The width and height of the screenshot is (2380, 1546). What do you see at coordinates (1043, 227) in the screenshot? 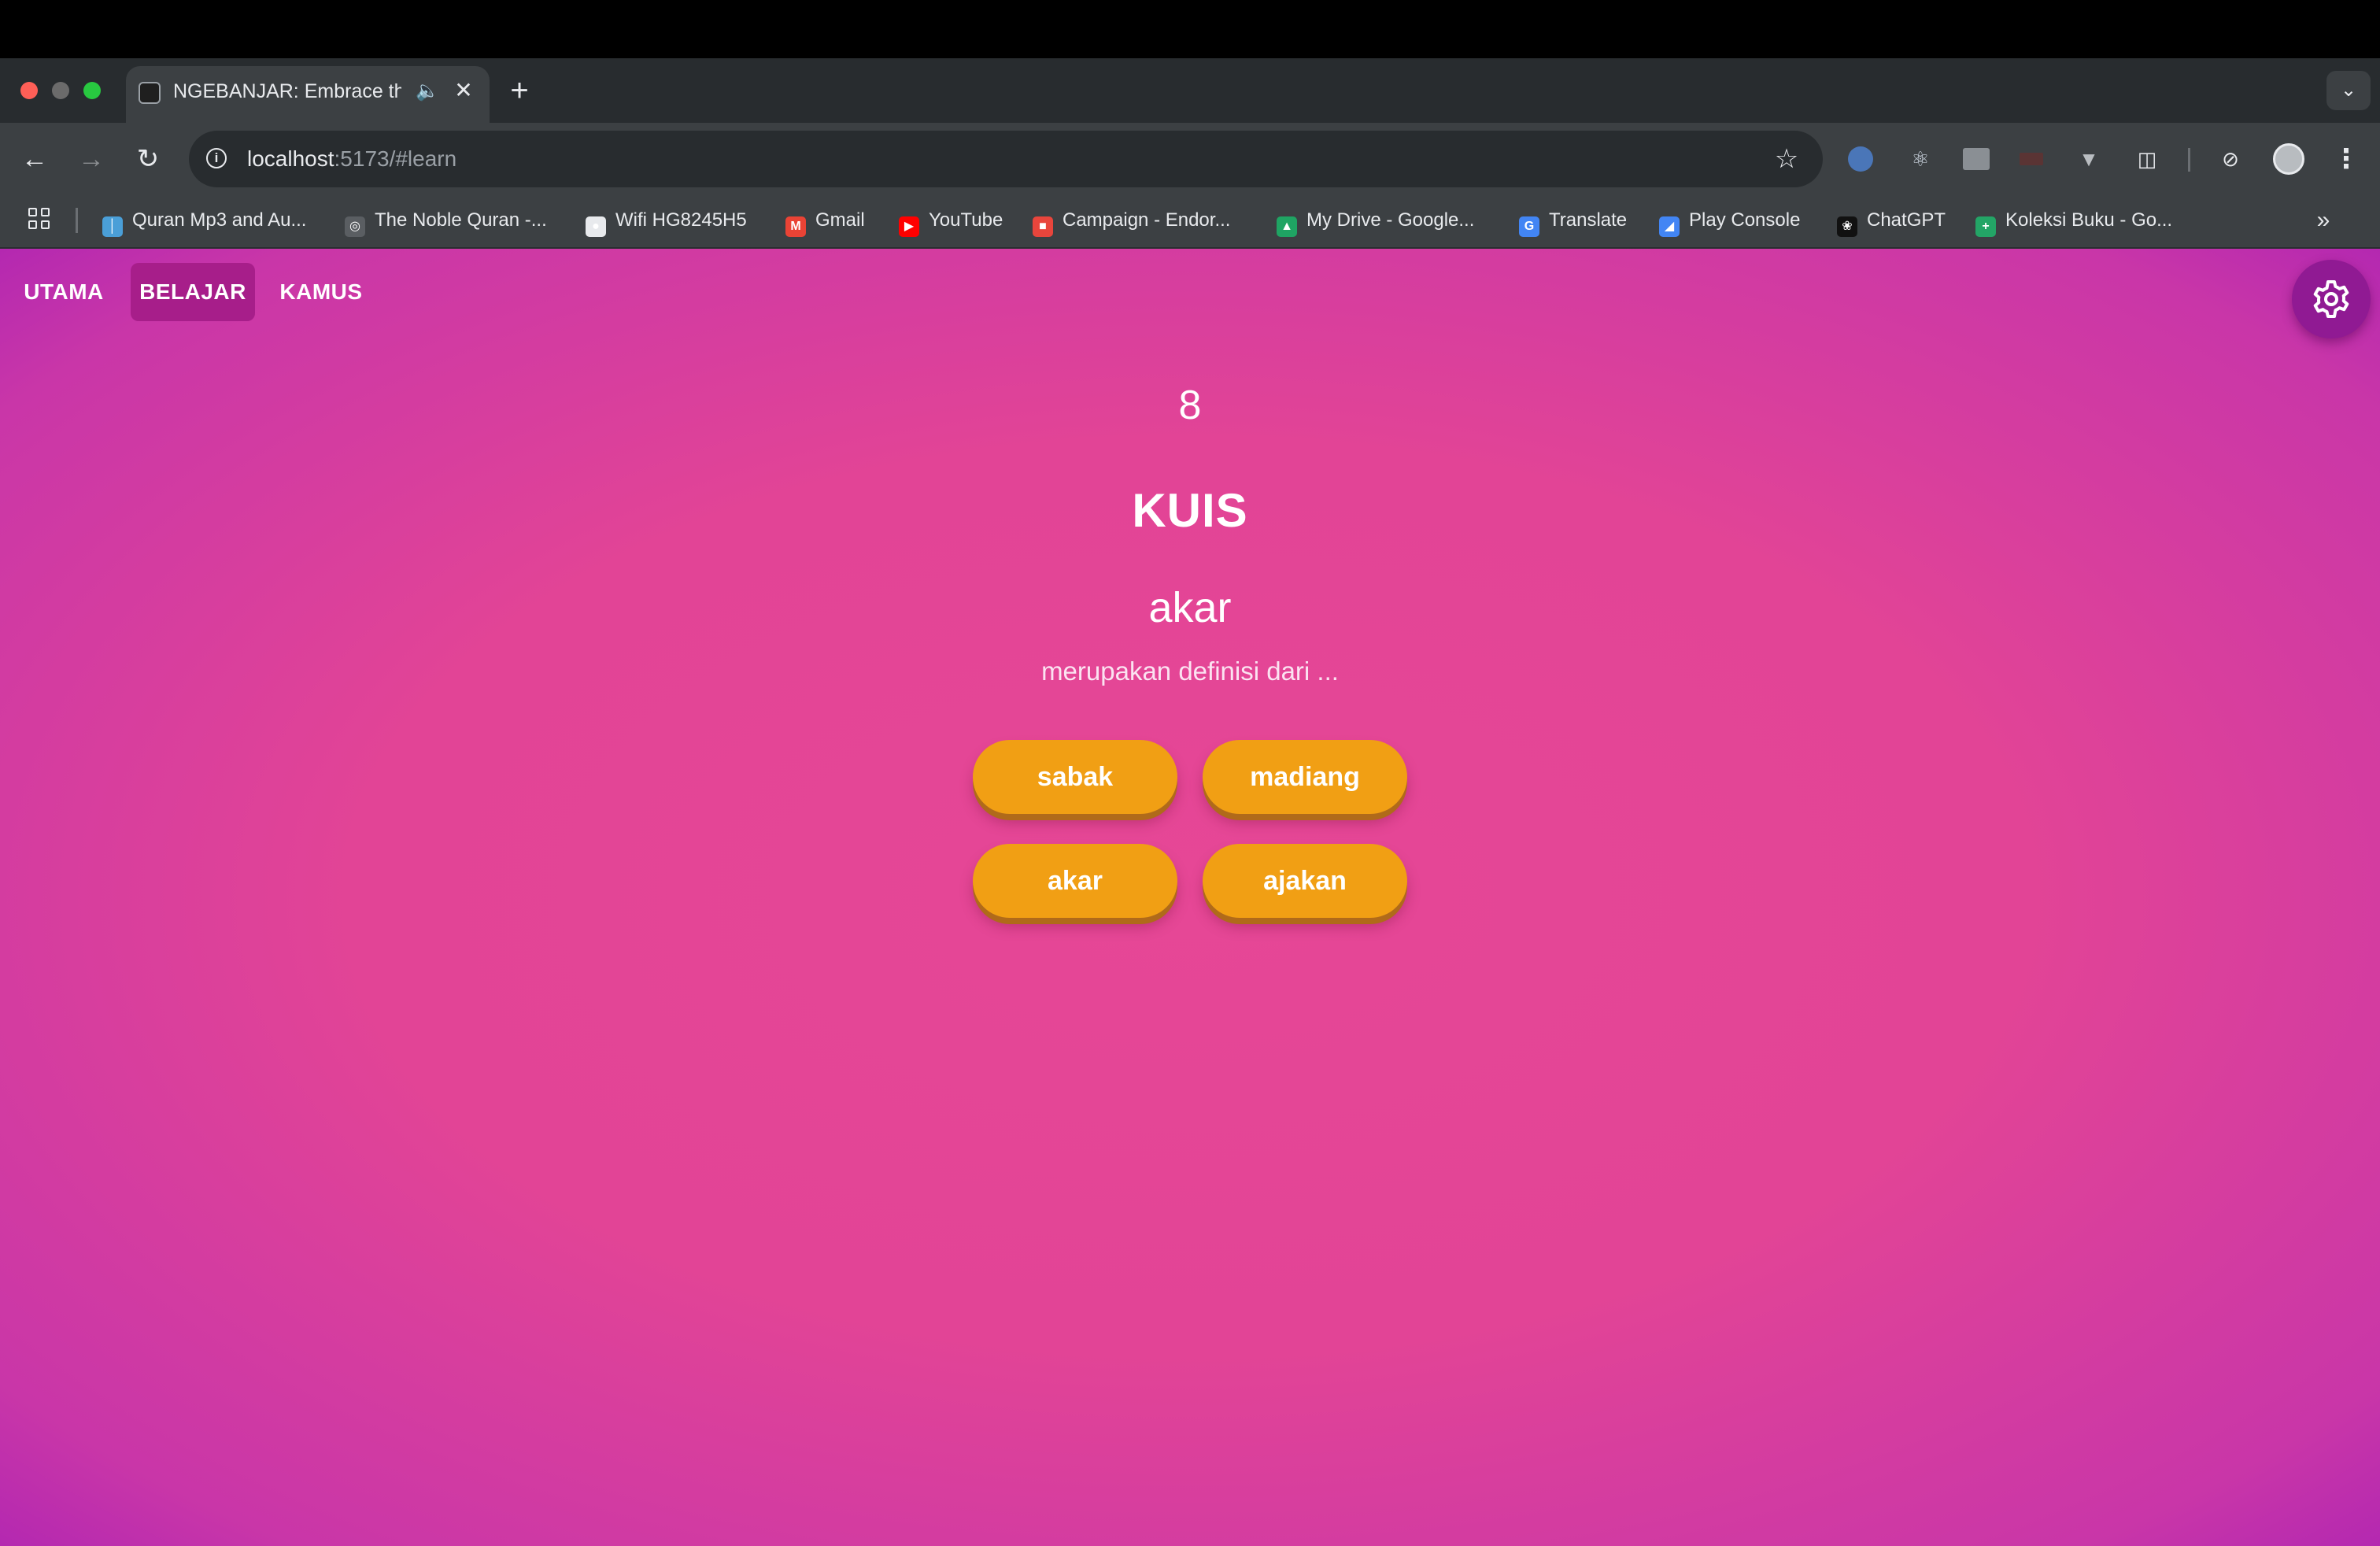
I see `campaign-icon: ■` at bounding box center [1043, 227].